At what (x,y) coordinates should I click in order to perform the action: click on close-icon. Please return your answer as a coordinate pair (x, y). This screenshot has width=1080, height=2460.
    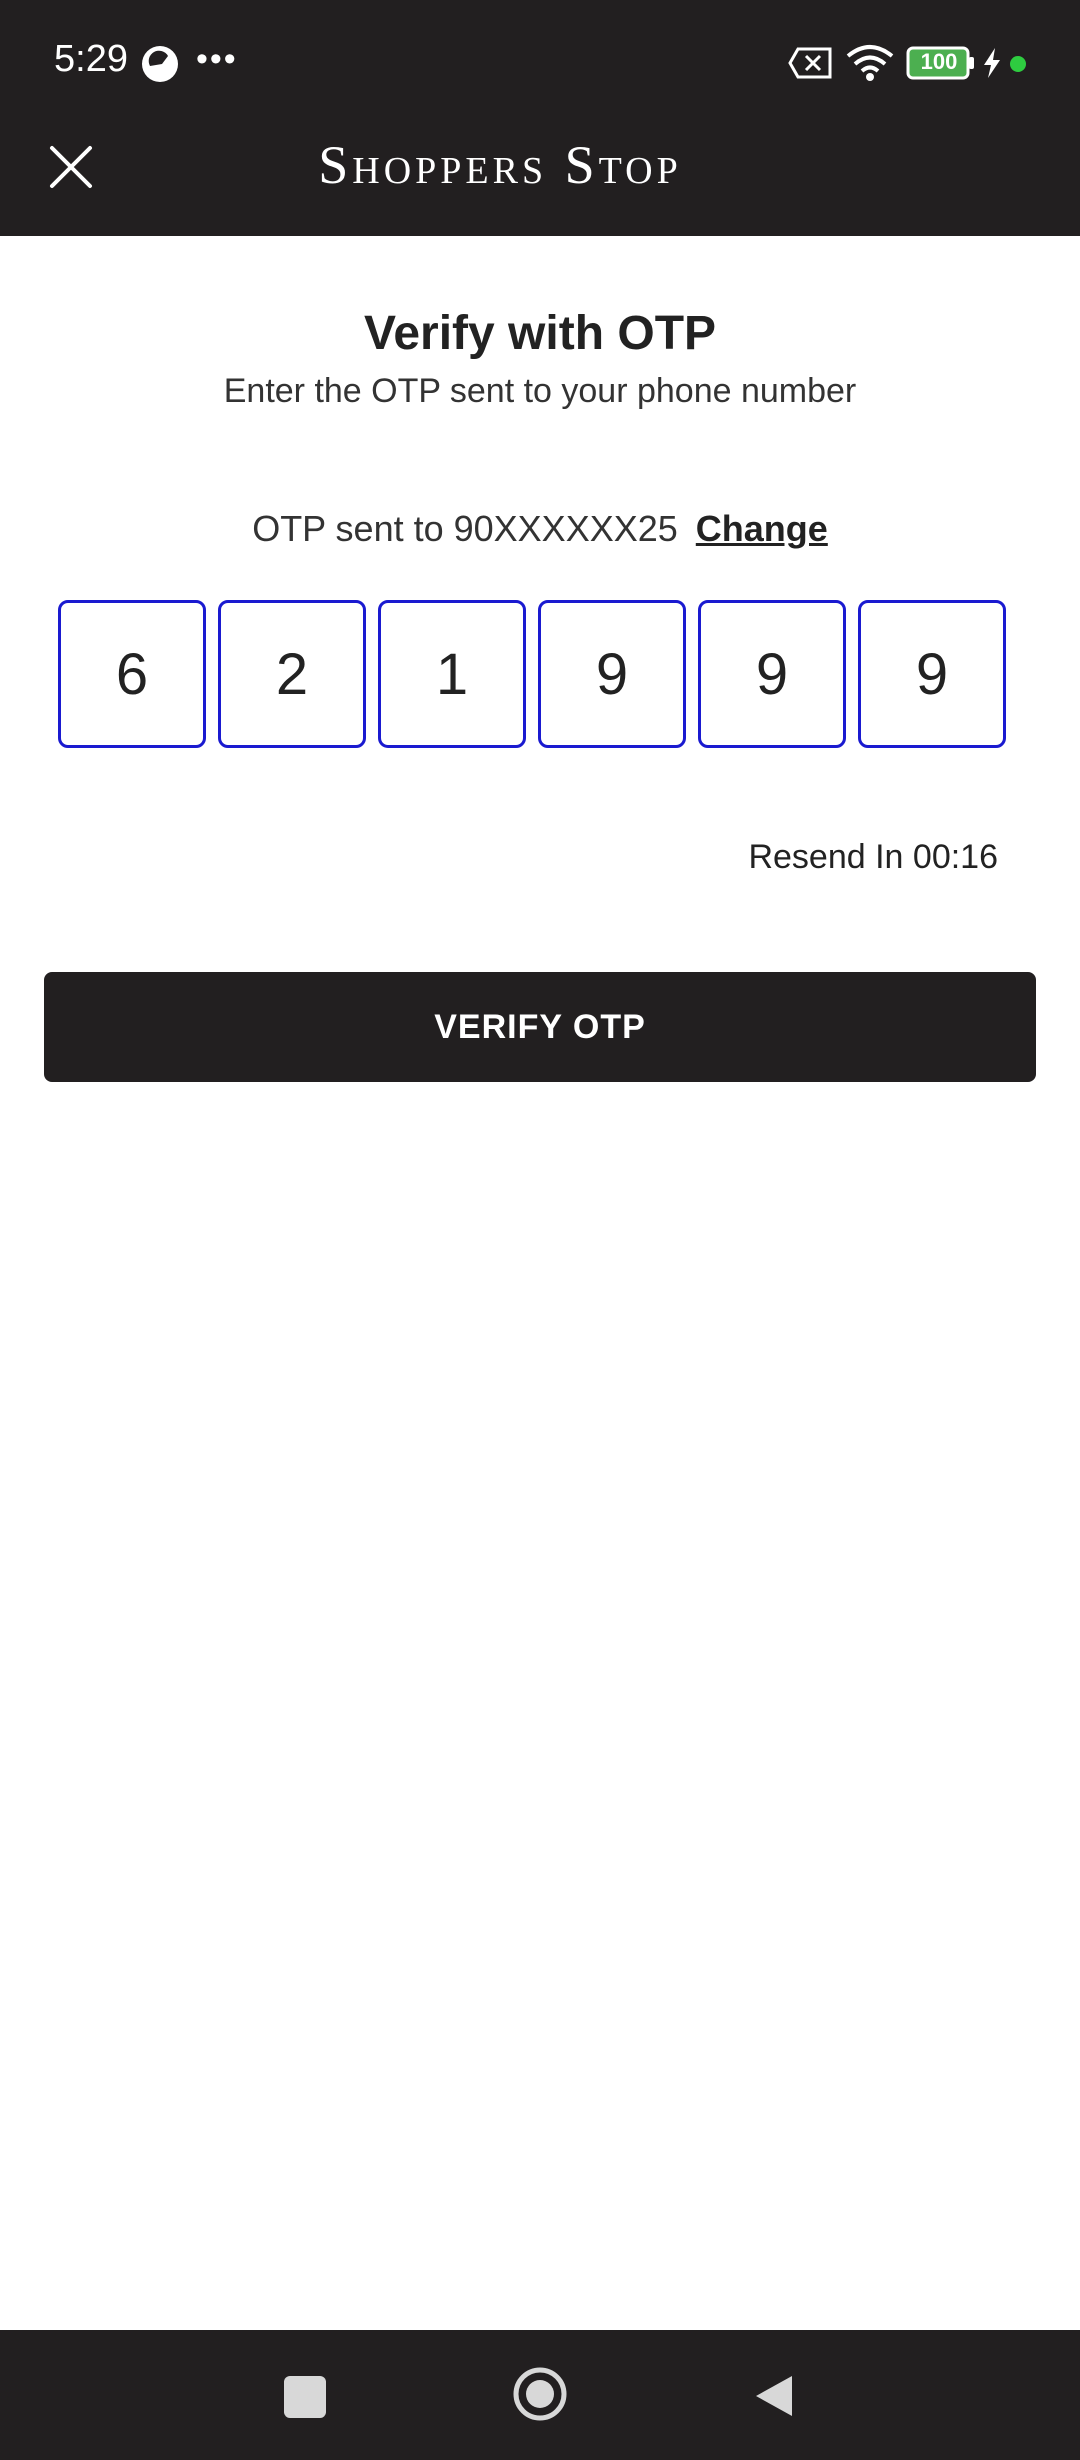
    Looking at the image, I should click on (71, 167).